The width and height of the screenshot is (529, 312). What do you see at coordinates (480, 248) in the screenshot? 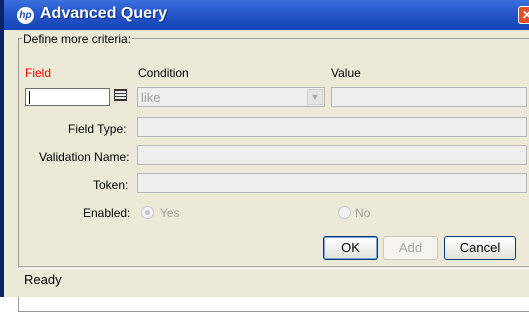
I see `cancel-button: Cancel` at bounding box center [480, 248].